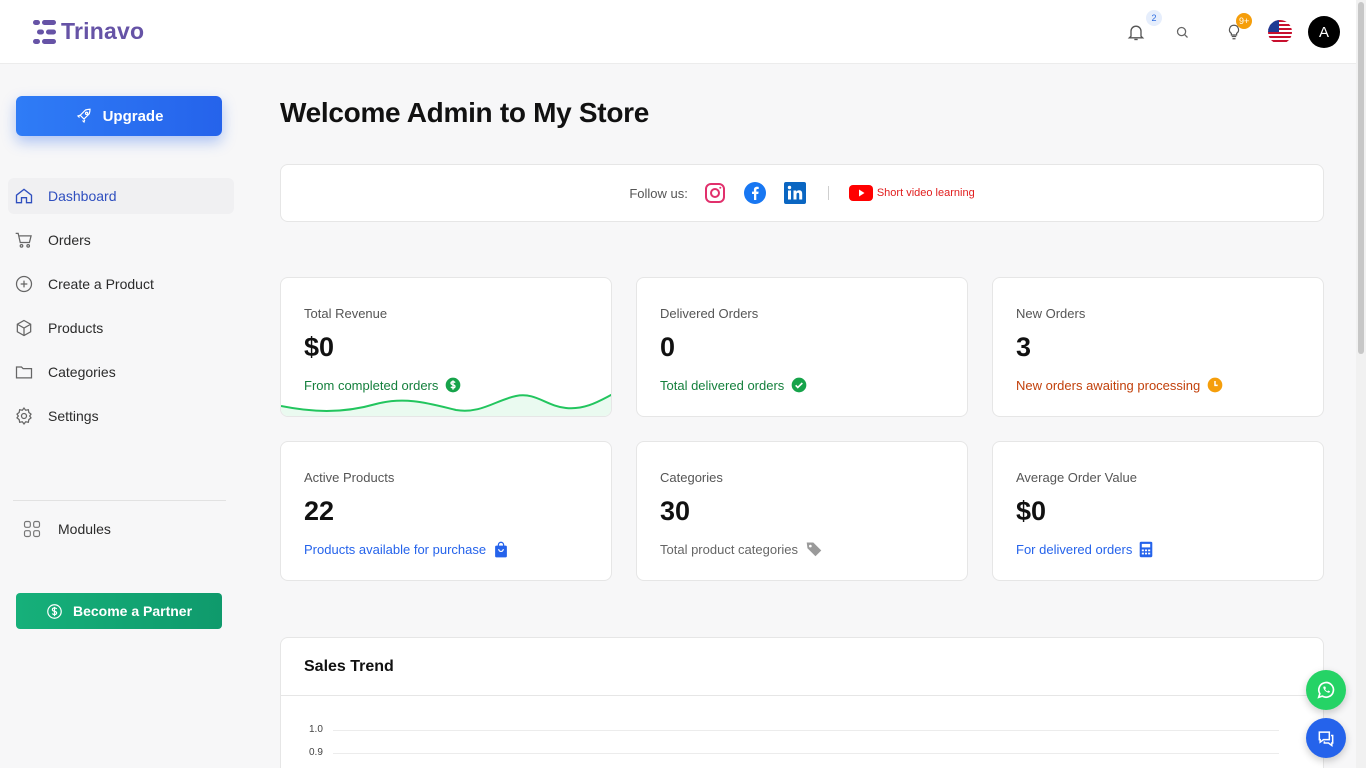  What do you see at coordinates (24, 196) in the screenshot?
I see `home-icon` at bounding box center [24, 196].